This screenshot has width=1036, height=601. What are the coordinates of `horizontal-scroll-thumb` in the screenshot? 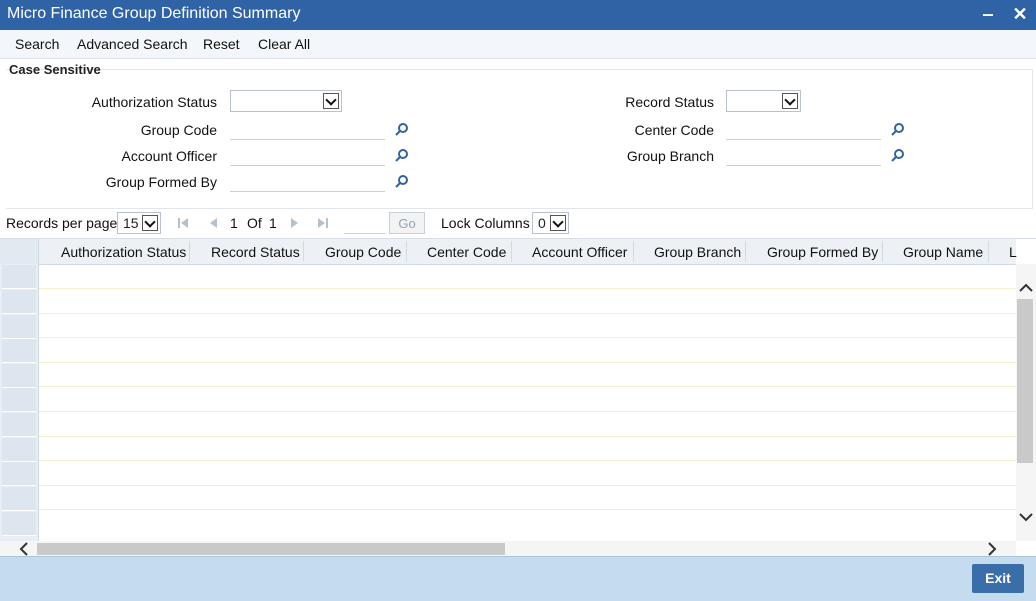 It's located at (271, 549).